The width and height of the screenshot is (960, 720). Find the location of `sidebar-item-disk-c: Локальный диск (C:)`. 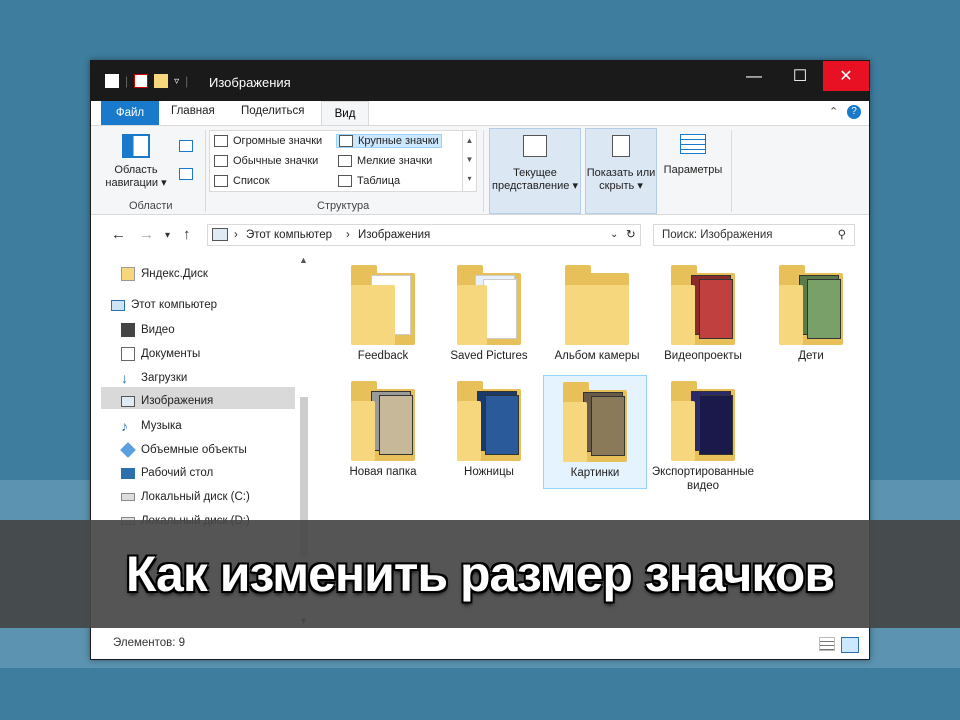

sidebar-item-disk-c: Локальный диск (C:) is located at coordinates (185, 497).